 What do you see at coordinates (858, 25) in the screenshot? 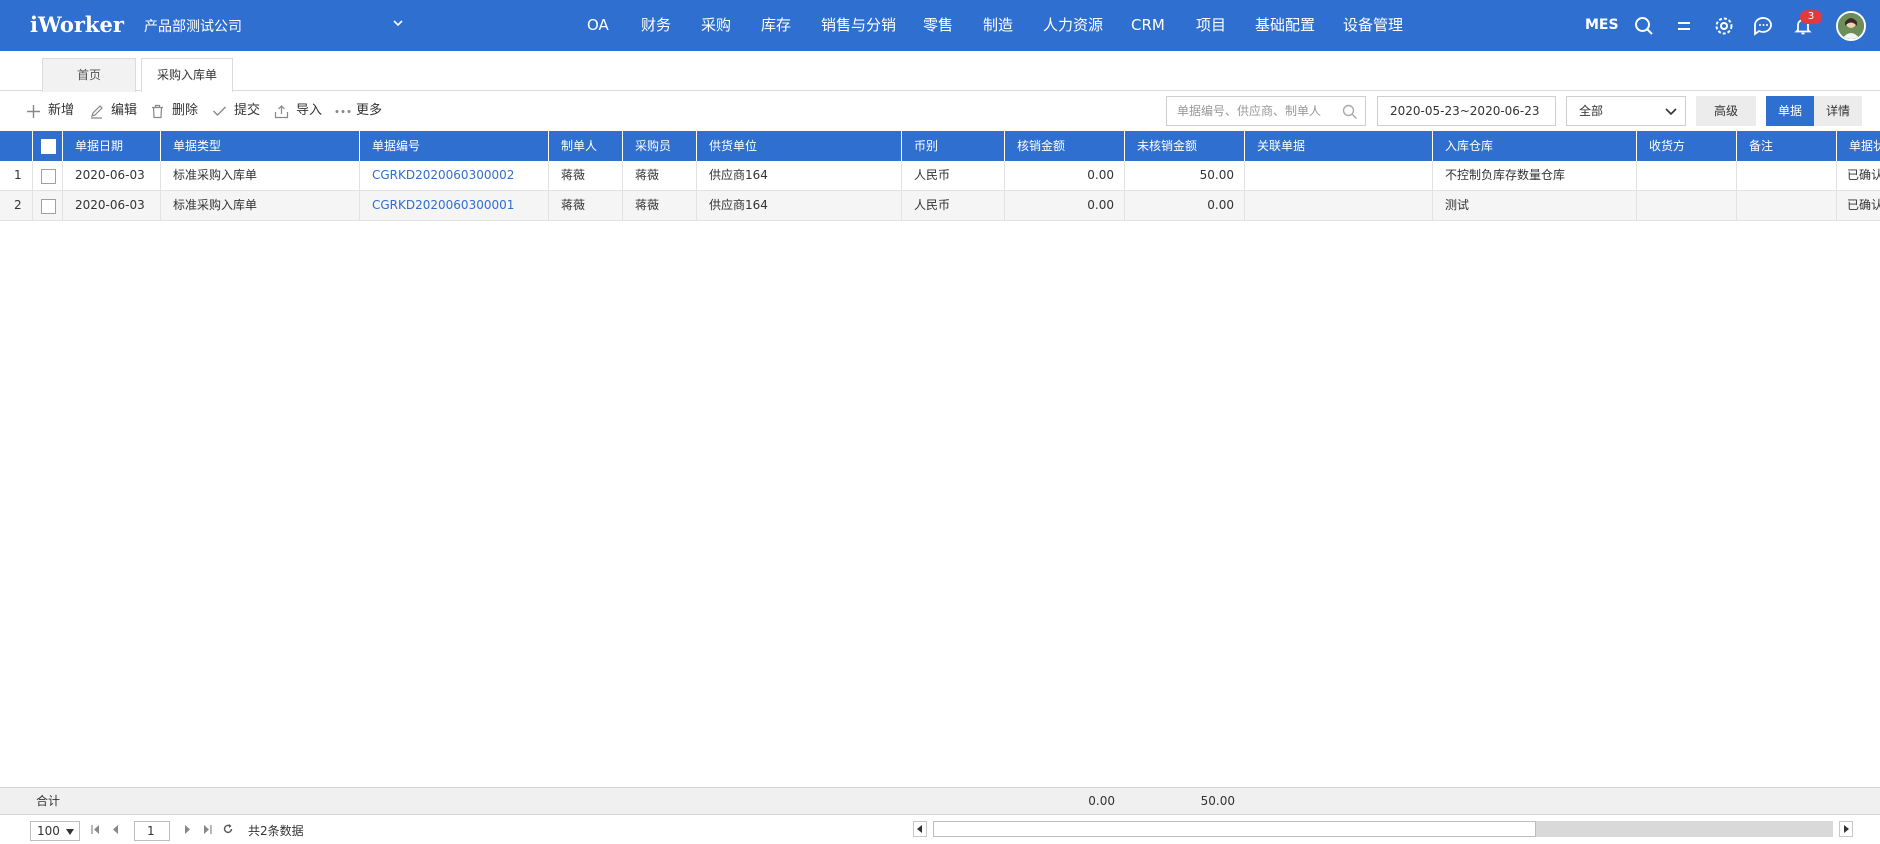
I see `nav-sales-distribution: 销售与分销` at bounding box center [858, 25].